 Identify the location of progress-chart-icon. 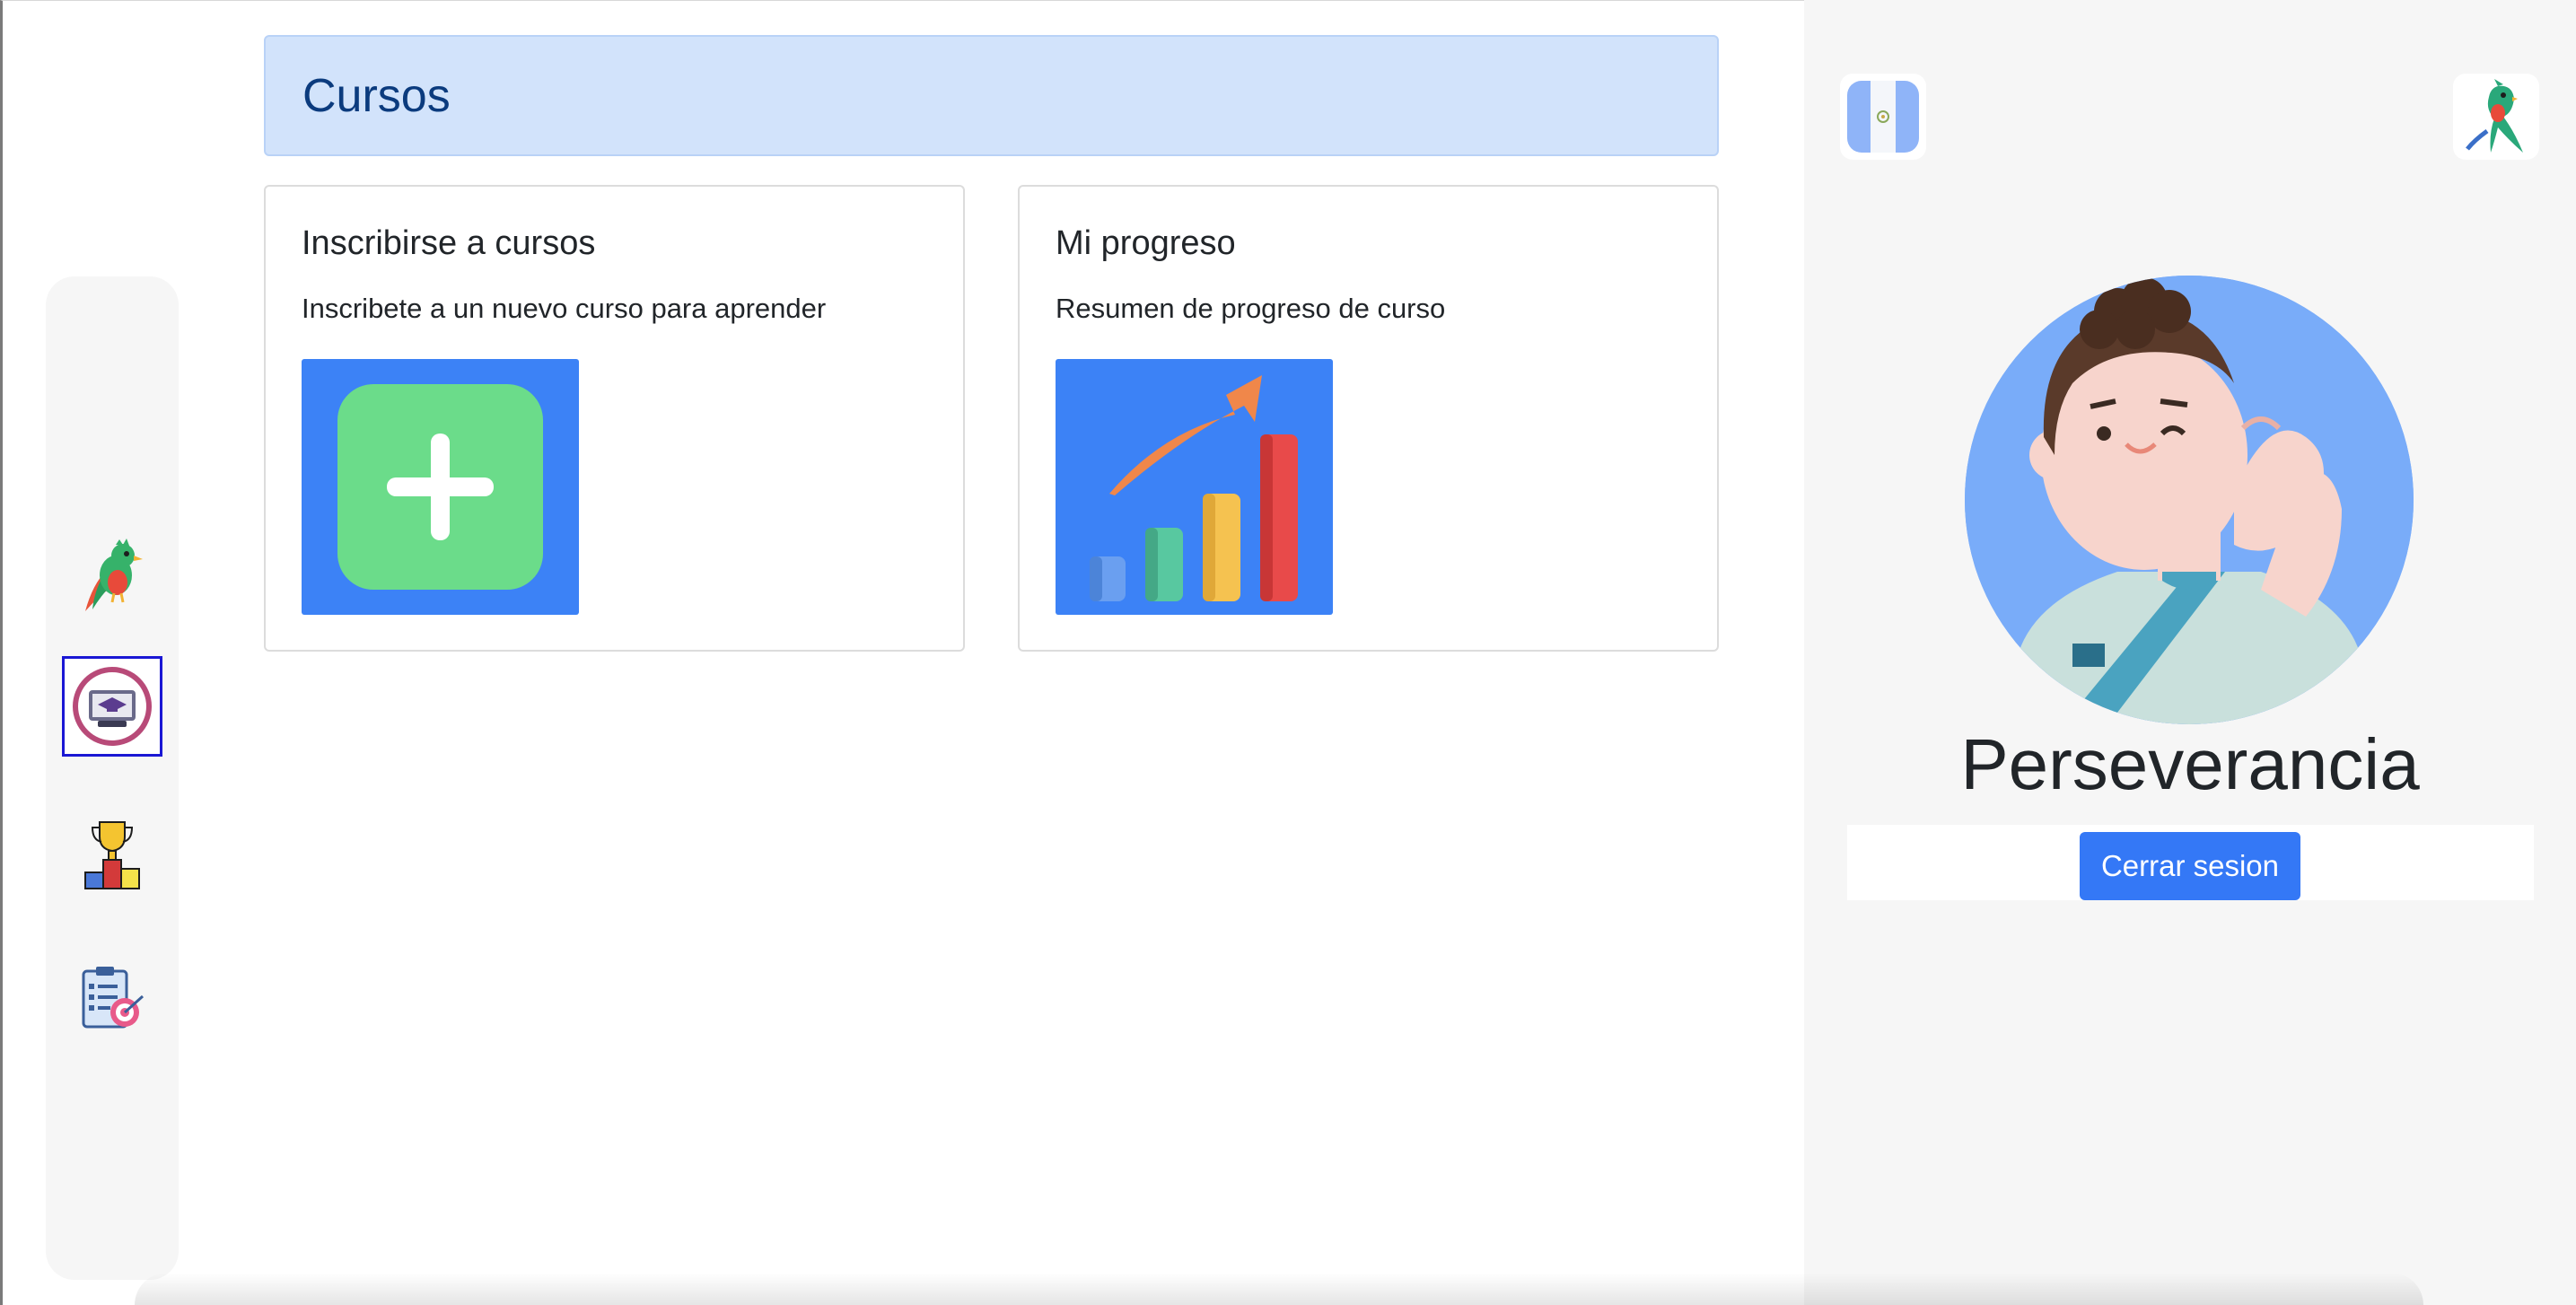
(1194, 488).